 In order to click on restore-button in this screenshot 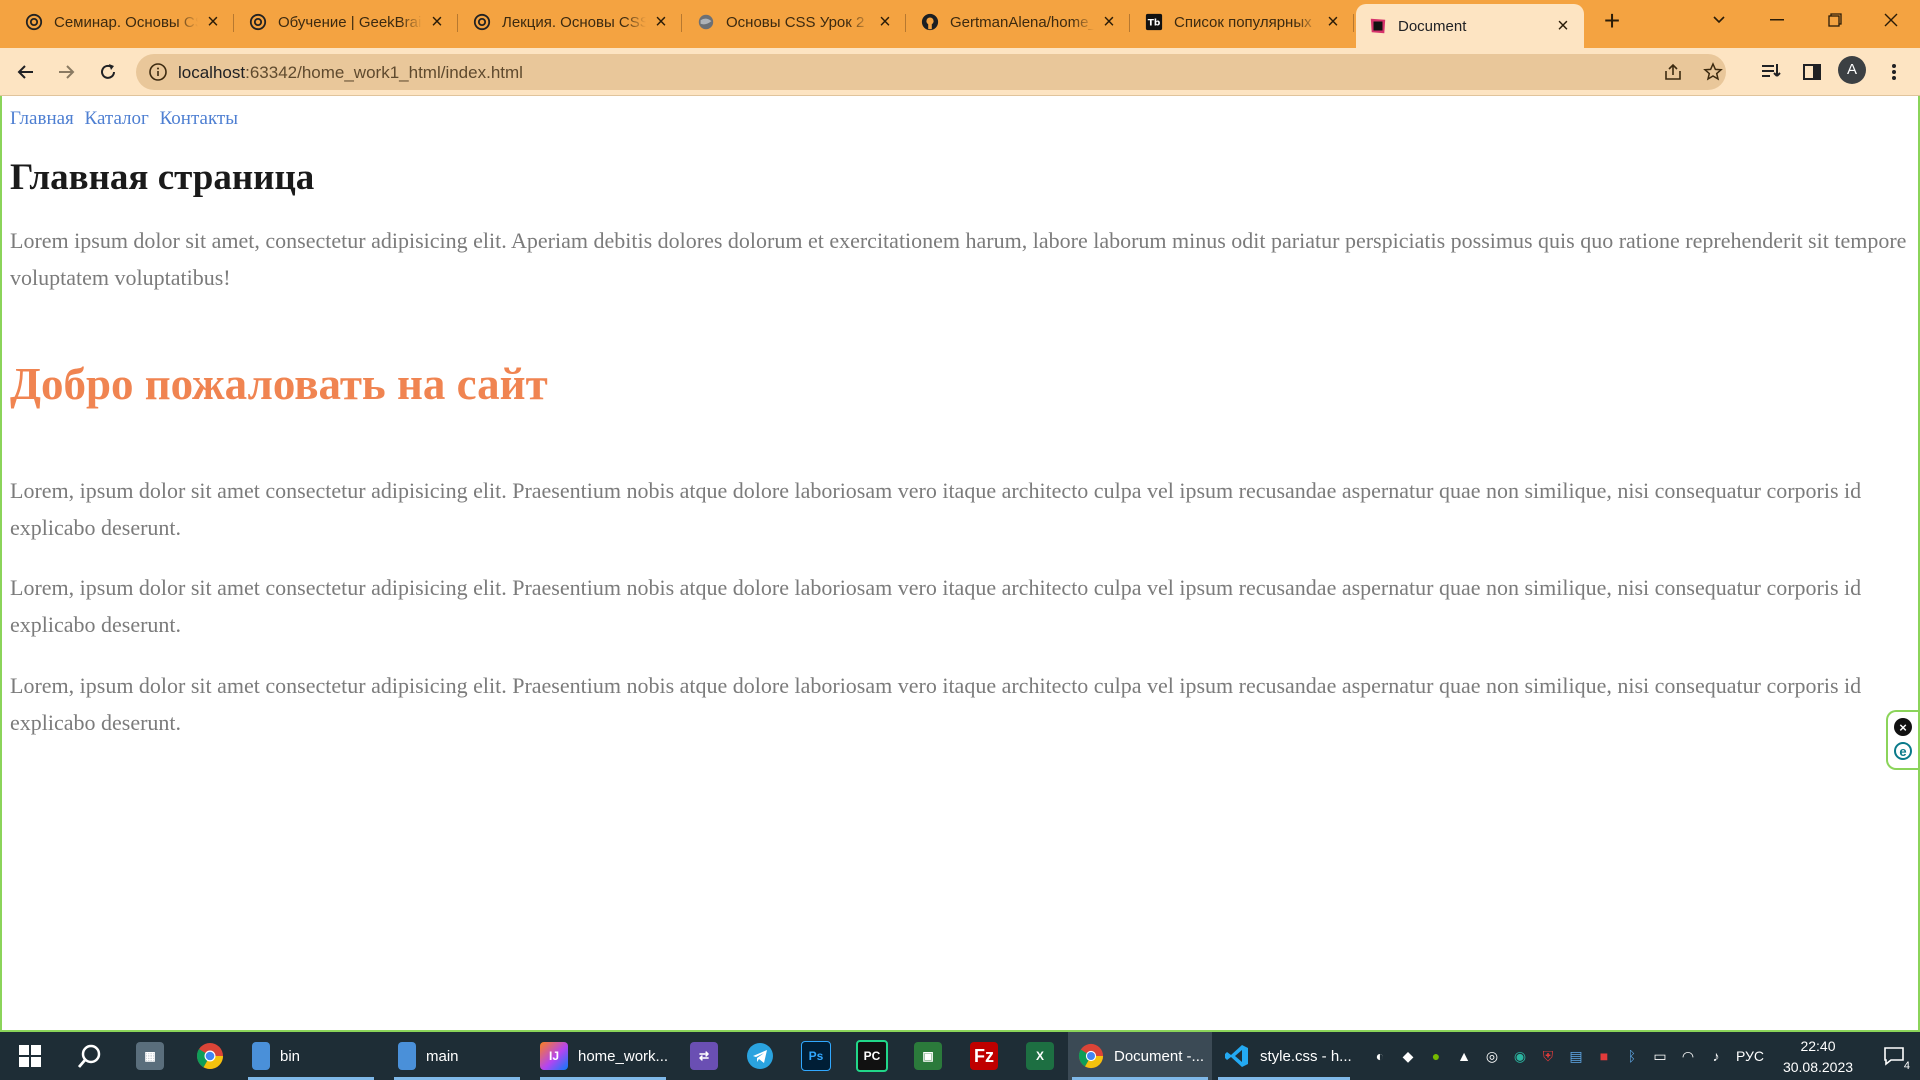, I will do `click(1835, 20)`.